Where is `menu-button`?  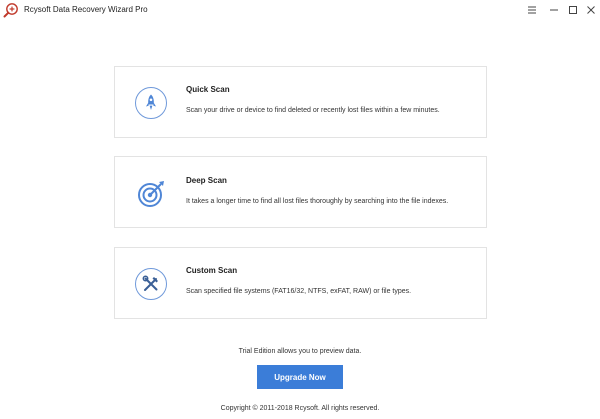 menu-button is located at coordinates (532, 10).